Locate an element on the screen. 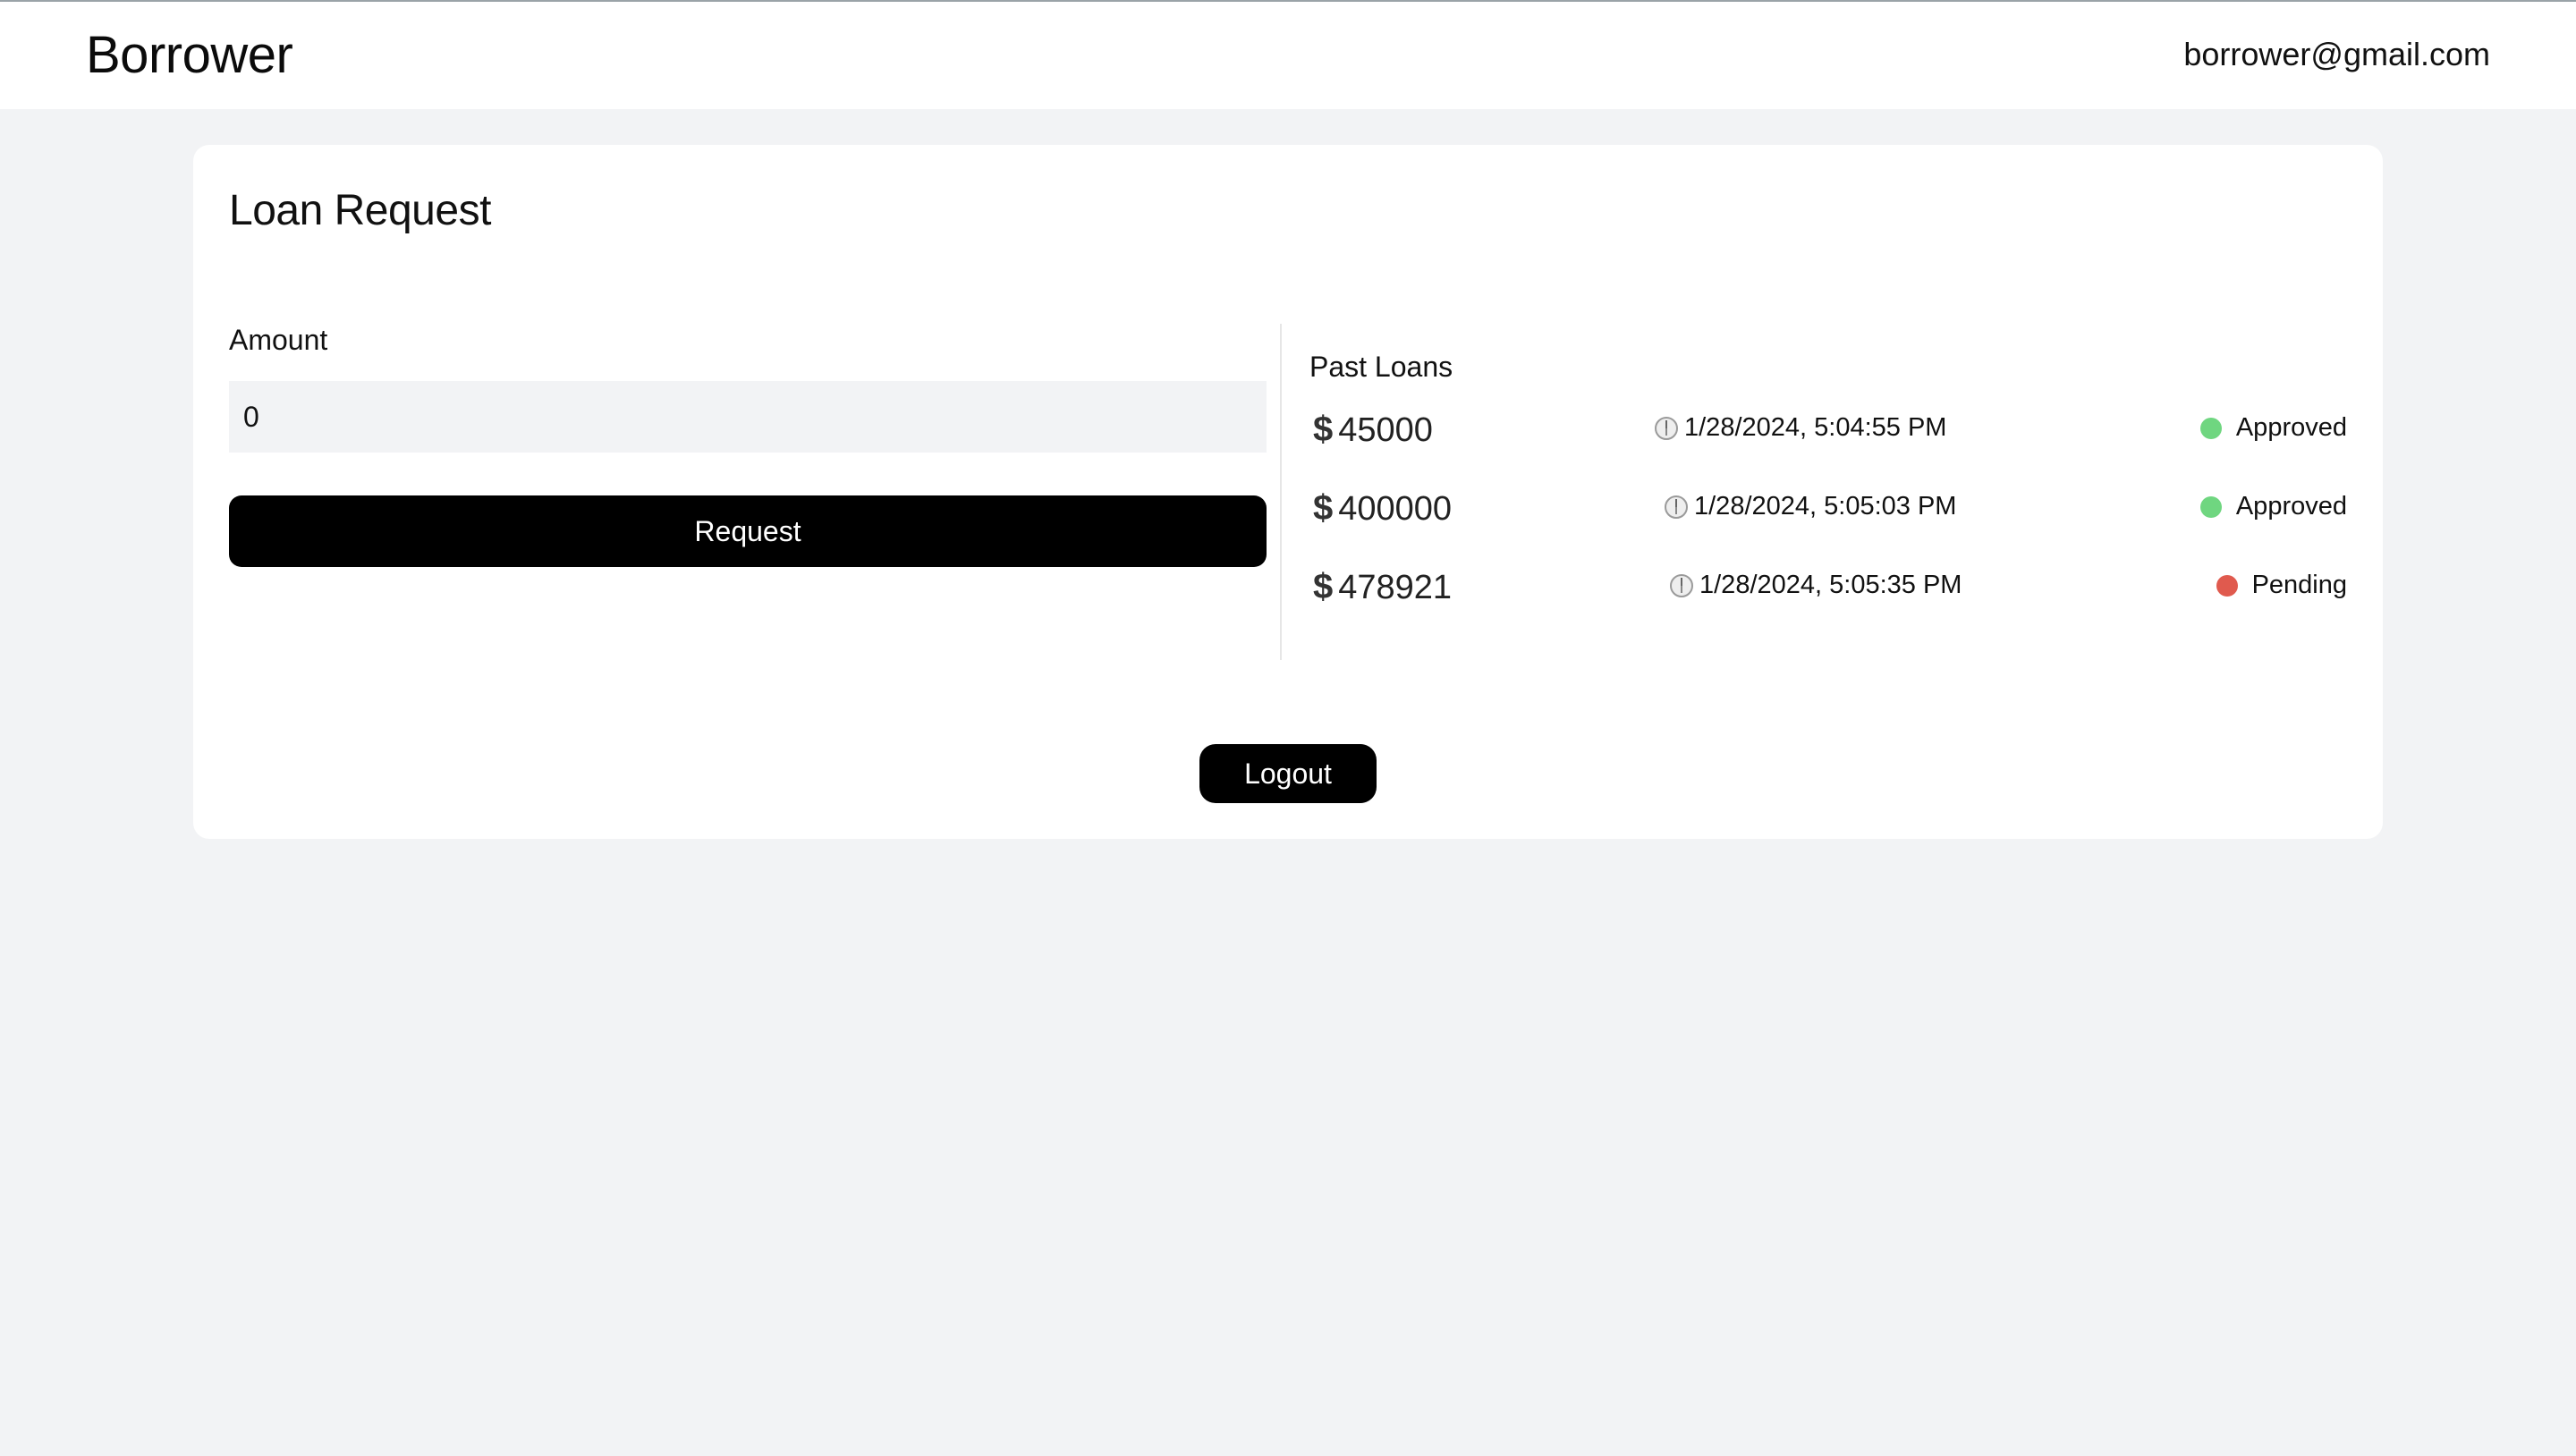 This screenshot has width=2576, height=1456. app-brand: Borrower is located at coordinates (189, 55).